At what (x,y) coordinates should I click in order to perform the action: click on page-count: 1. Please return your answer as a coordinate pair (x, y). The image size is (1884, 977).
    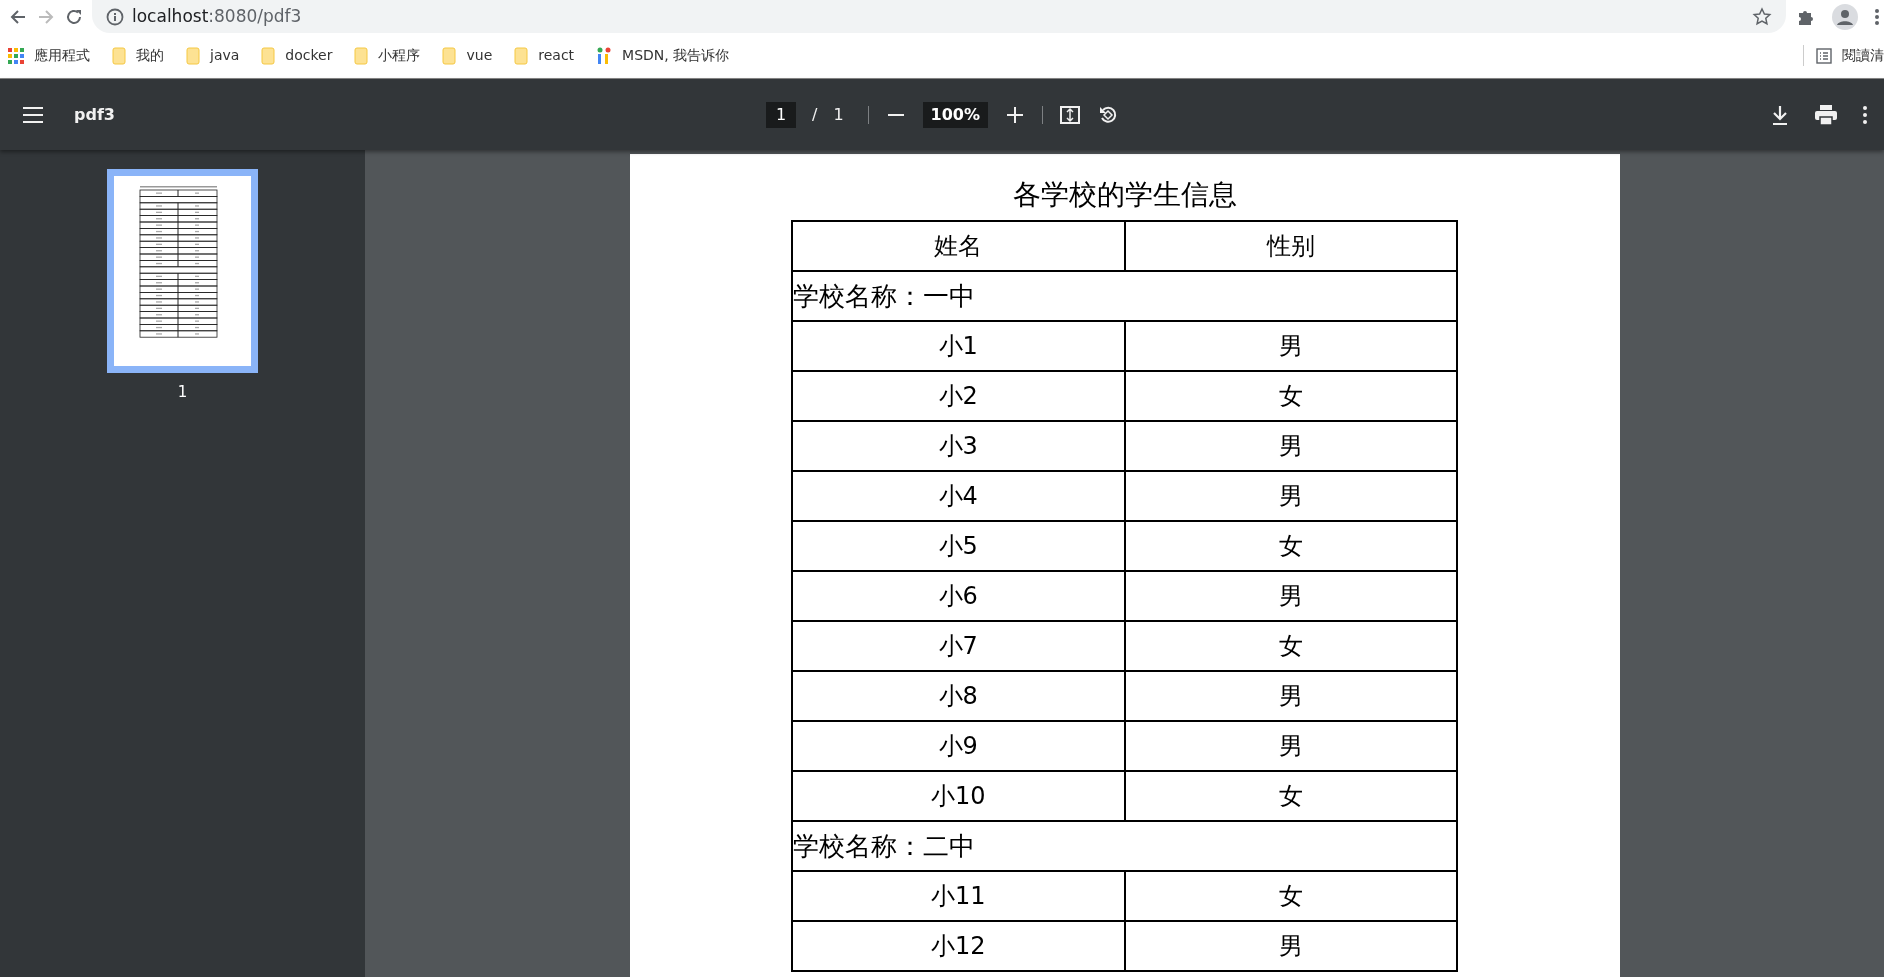
    Looking at the image, I should click on (838, 114).